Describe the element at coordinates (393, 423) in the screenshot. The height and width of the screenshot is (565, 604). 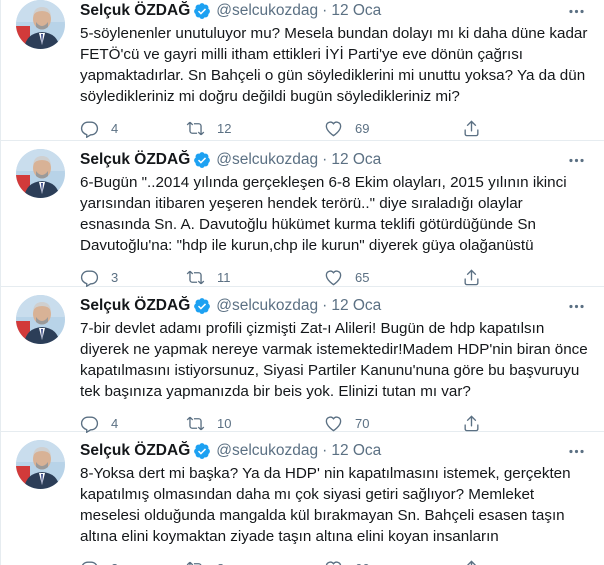
I see `like-button: 70` at that location.